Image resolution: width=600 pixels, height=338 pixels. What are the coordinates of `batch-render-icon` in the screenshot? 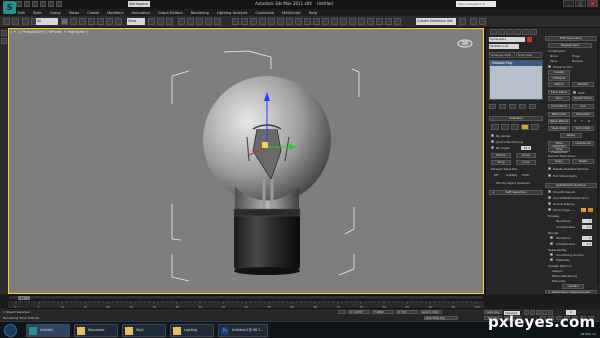 It's located at (379, 21).